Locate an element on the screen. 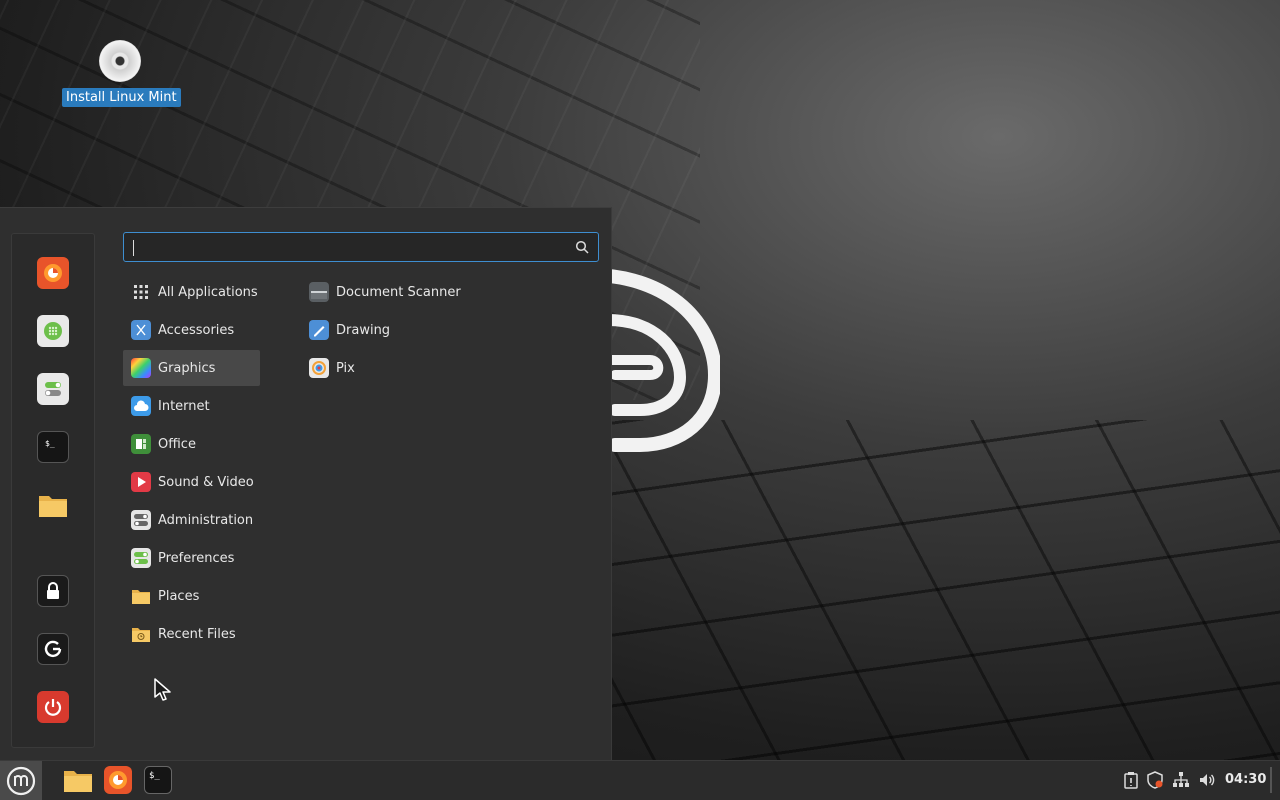 The width and height of the screenshot is (1280, 800). recent-folder-icon is located at coordinates (141, 634).